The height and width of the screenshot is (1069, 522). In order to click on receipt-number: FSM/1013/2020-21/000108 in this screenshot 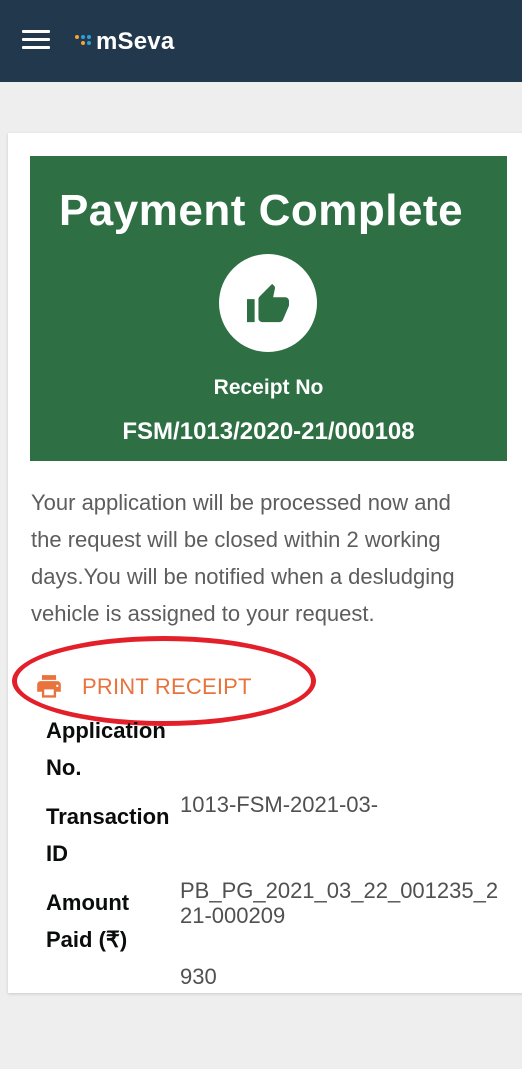, I will do `click(268, 431)`.